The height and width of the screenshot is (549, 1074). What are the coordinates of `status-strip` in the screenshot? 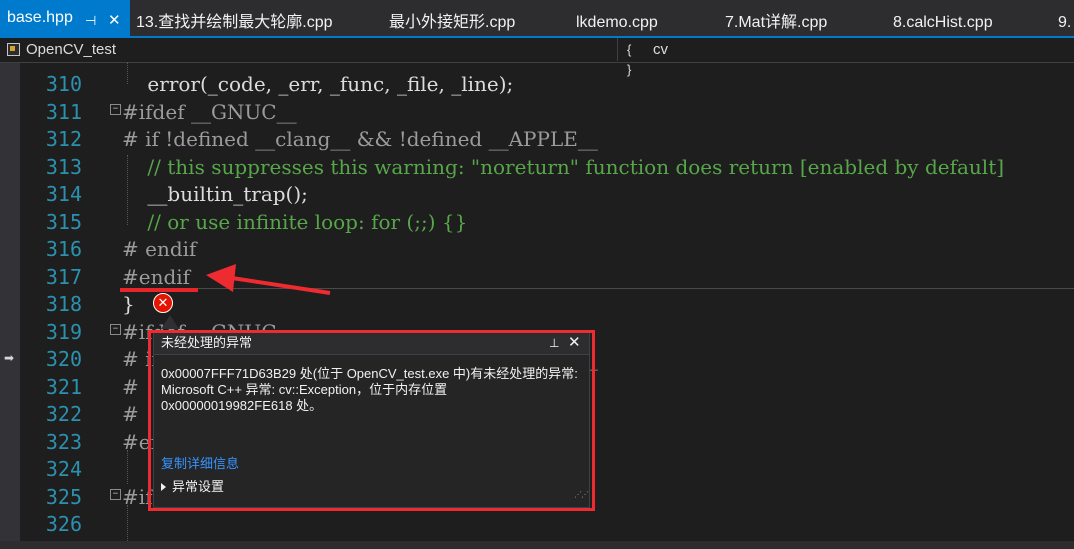 It's located at (537, 545).